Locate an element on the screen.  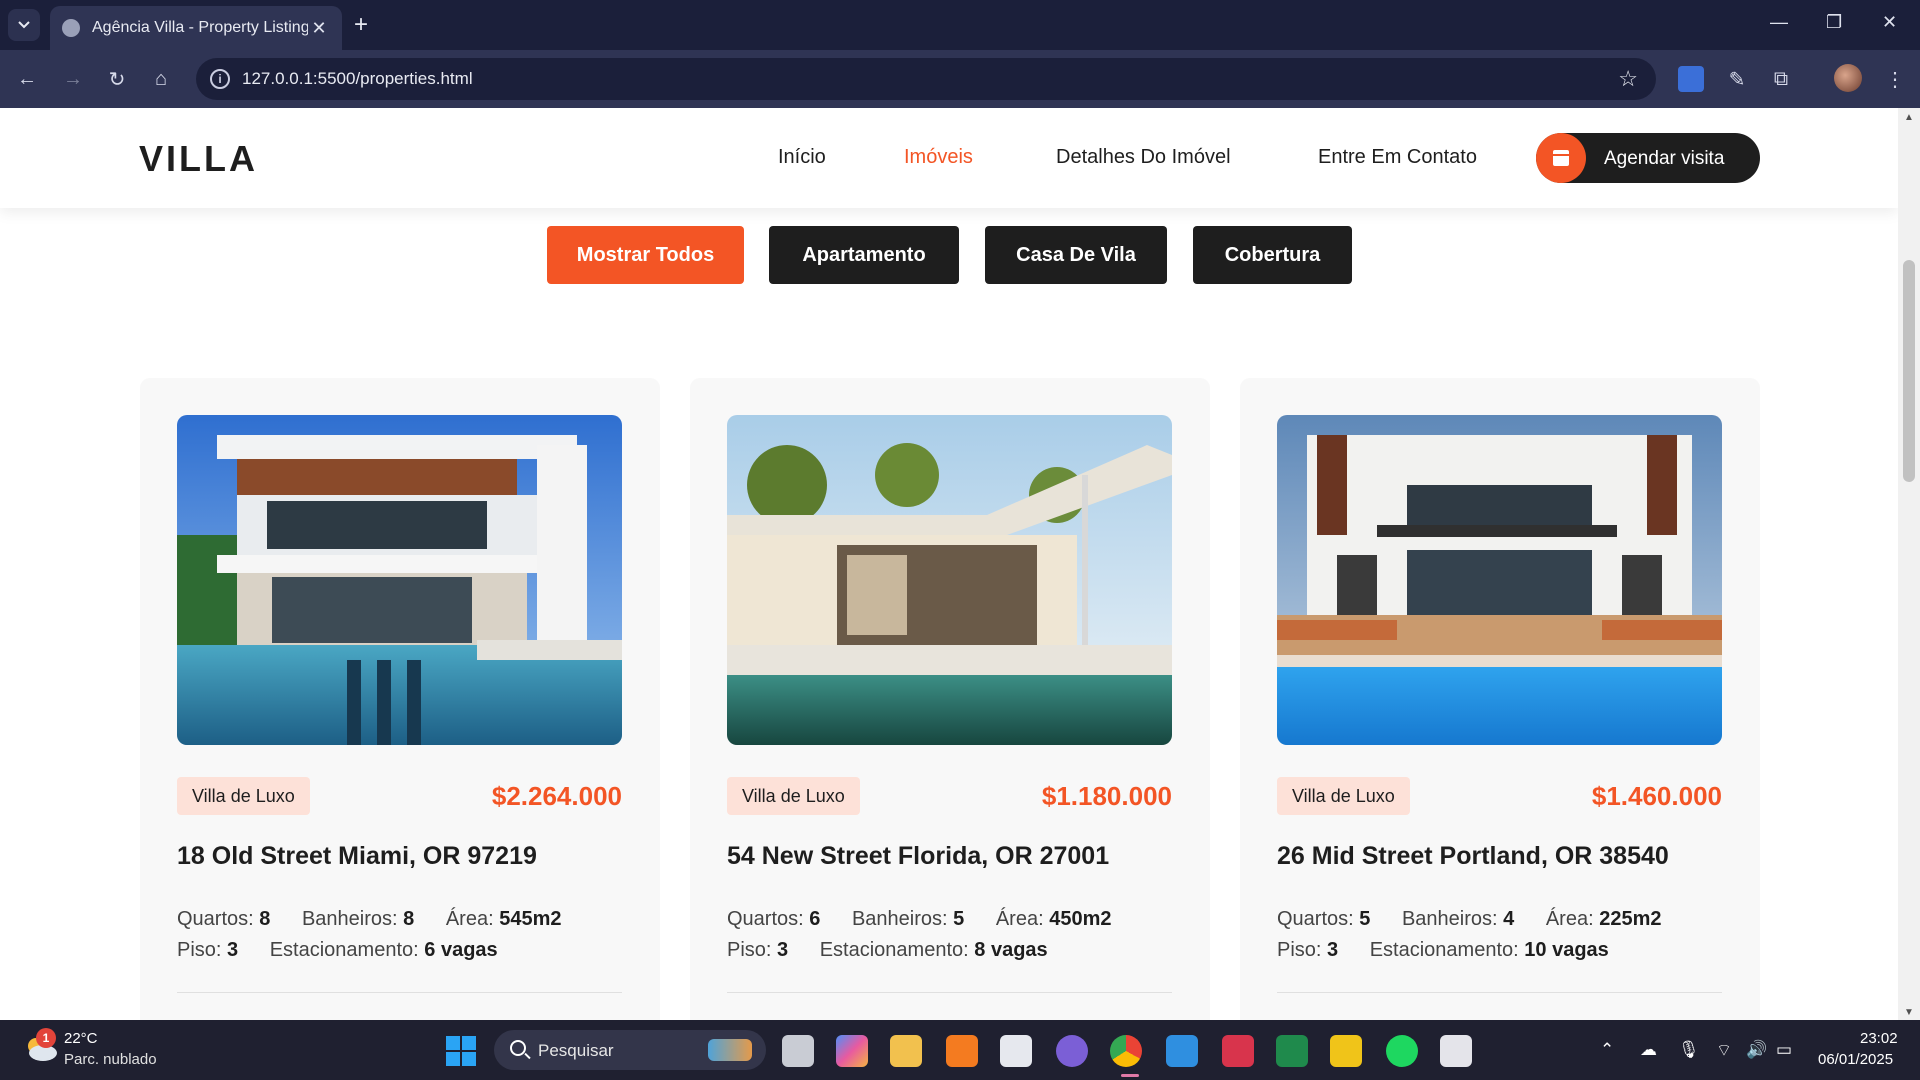
parking-value: 8 vagas is located at coordinates (1011, 950).